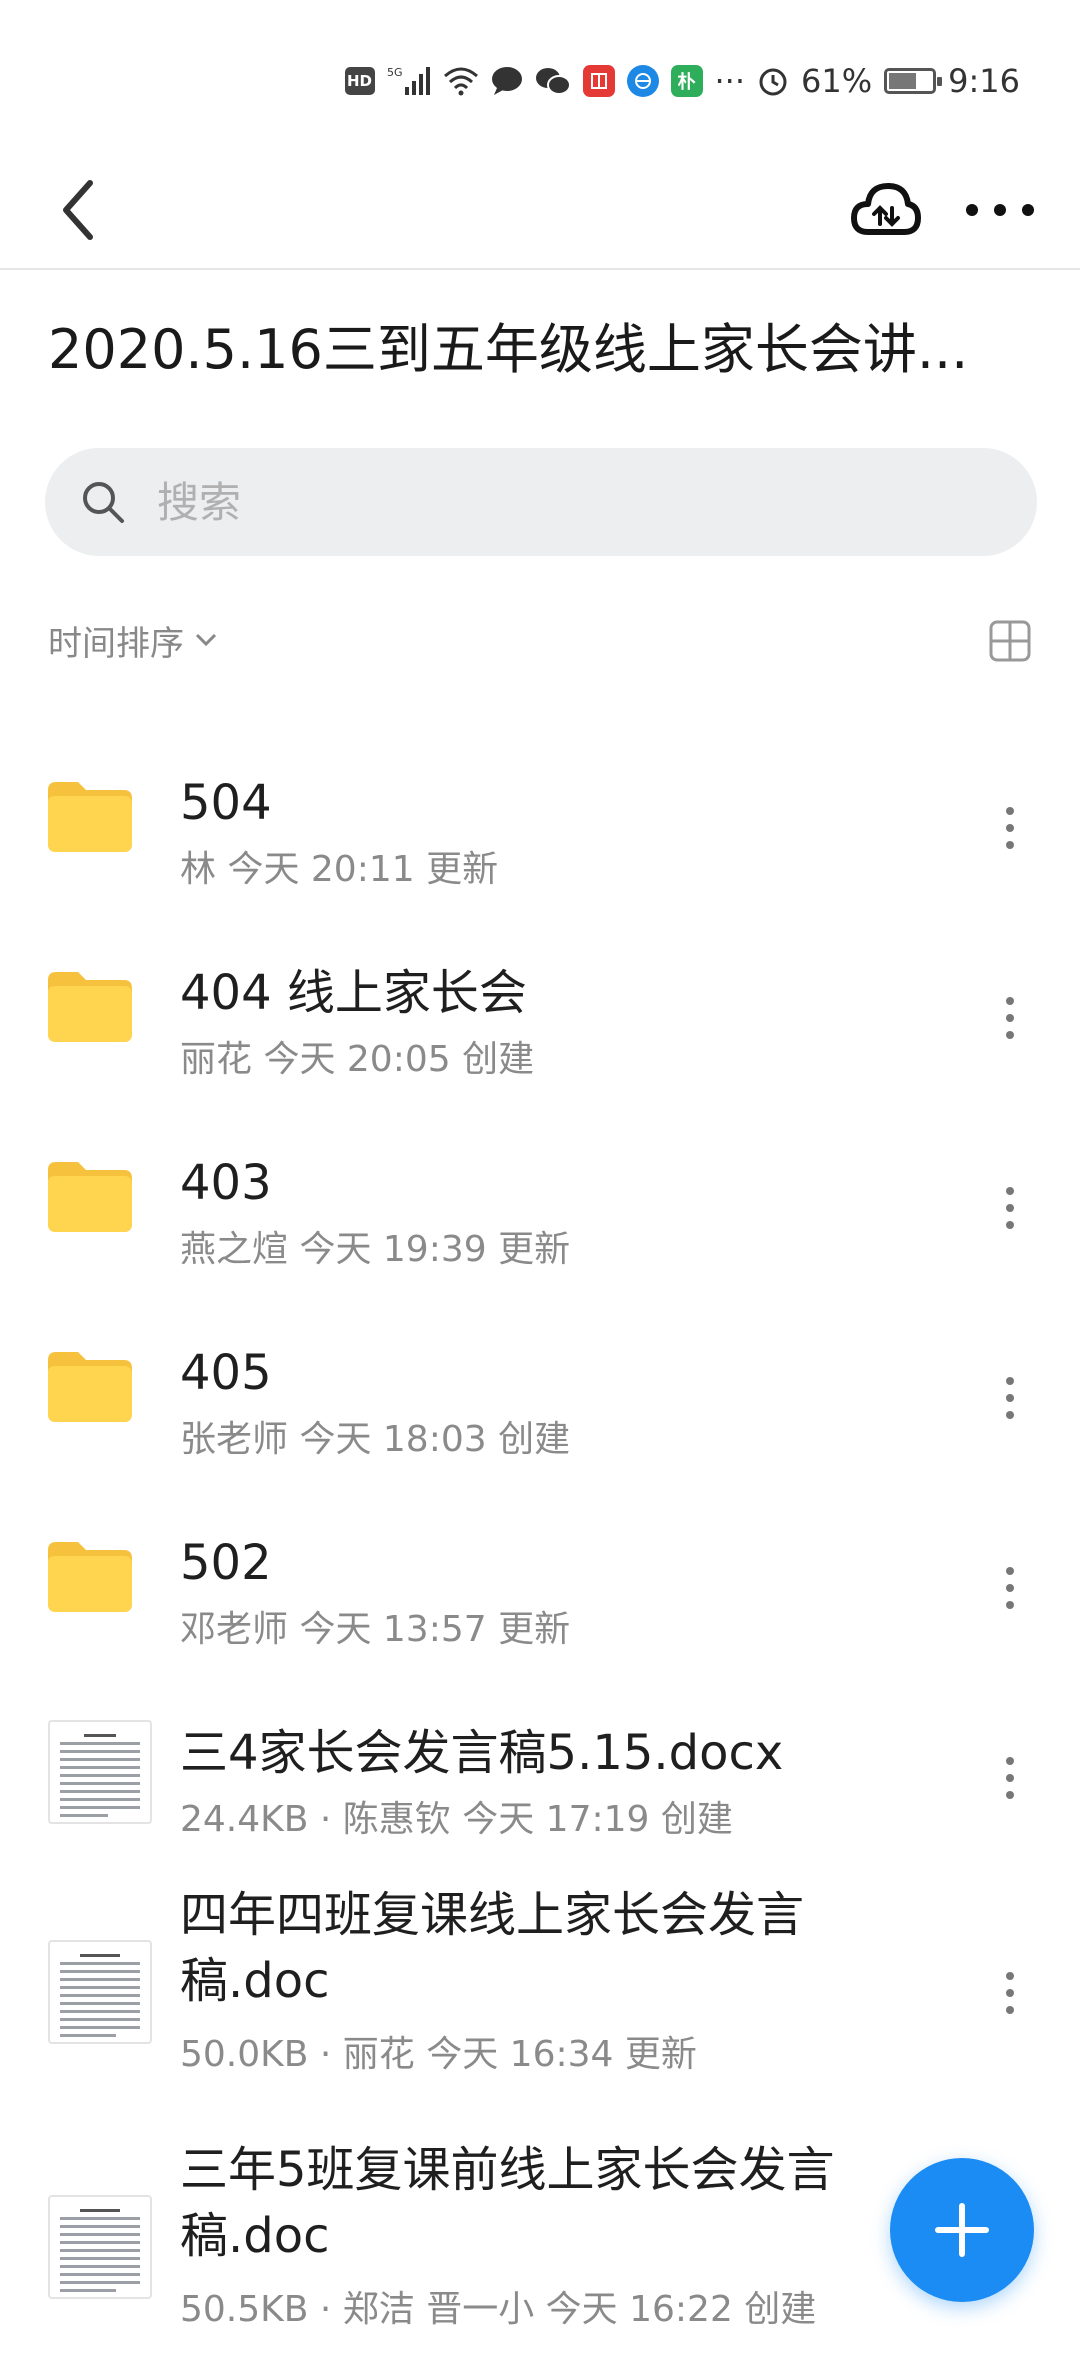  I want to click on file-meta: 丽花 今天 20:05 创建, so click(357, 1059).